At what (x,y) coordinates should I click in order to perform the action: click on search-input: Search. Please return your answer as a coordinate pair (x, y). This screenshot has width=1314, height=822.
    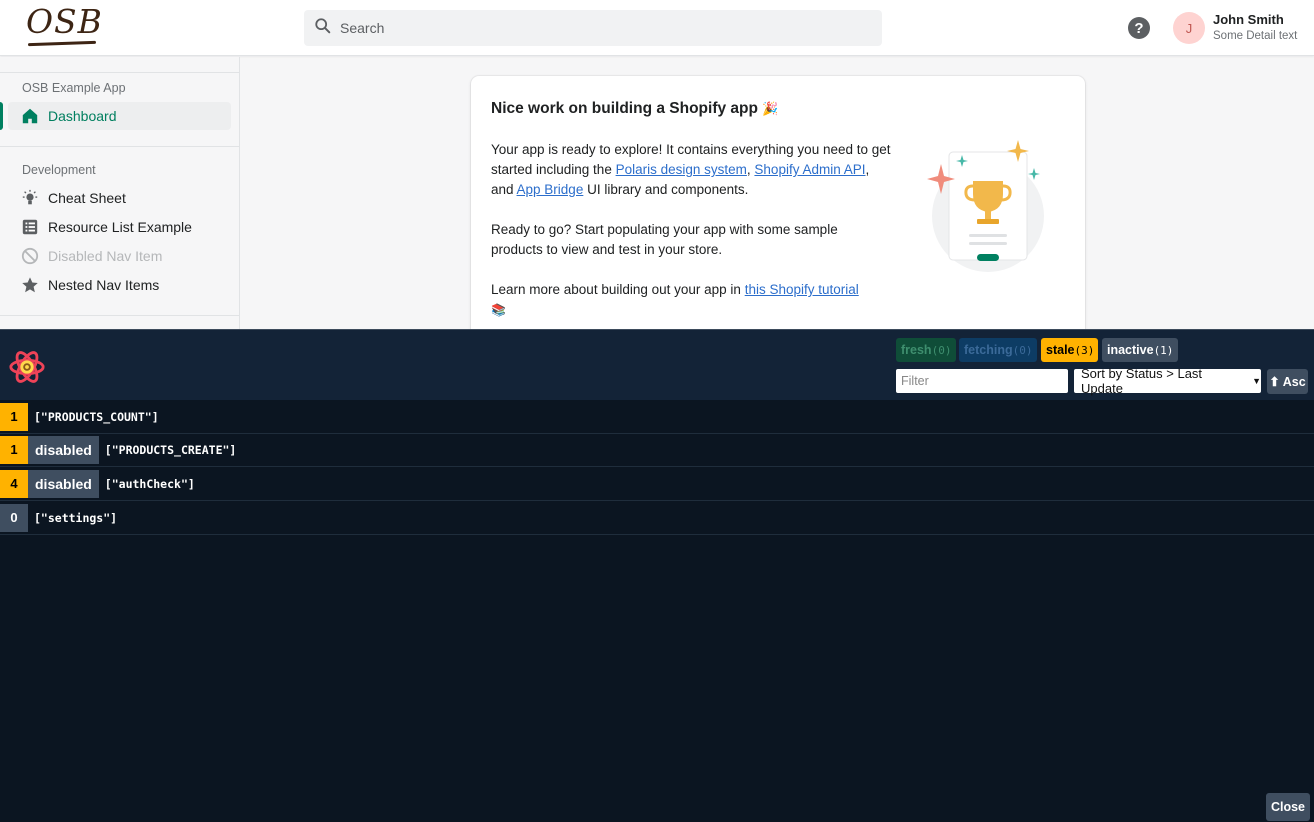
    Looking at the image, I should click on (593, 28).